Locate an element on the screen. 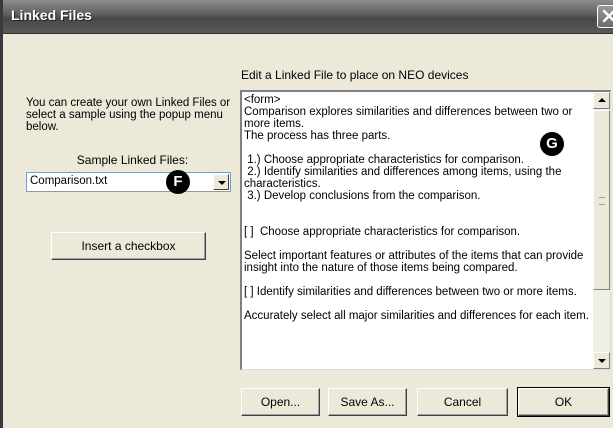  callout-f: F is located at coordinates (178, 182).